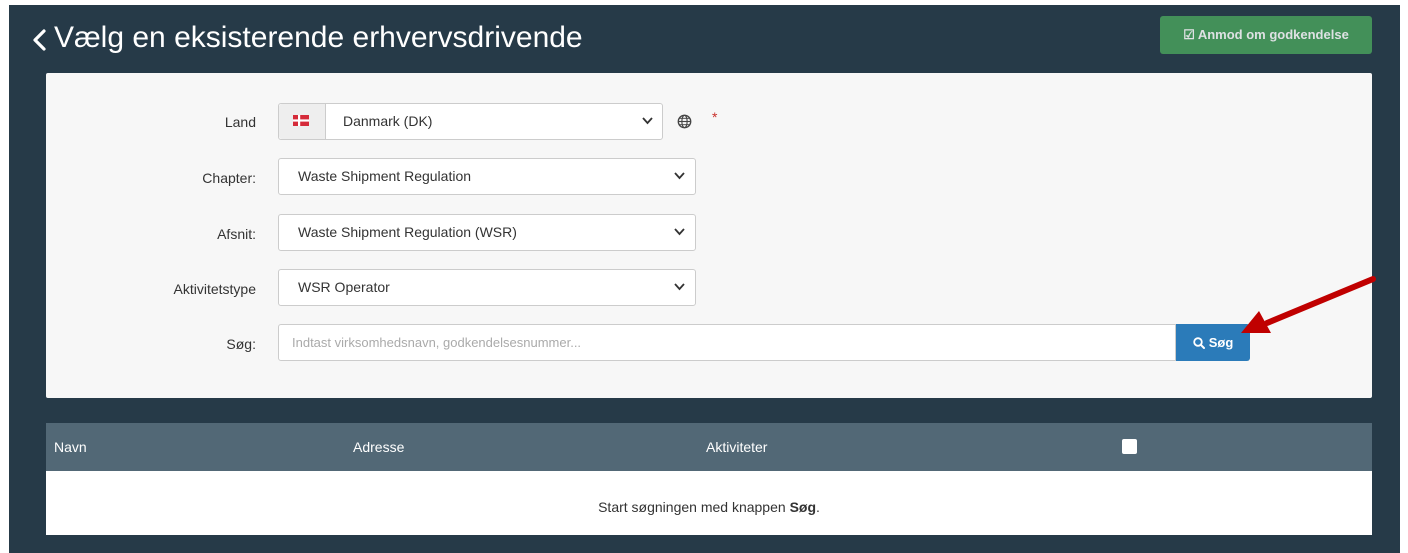 This screenshot has height=553, width=1408. What do you see at coordinates (241, 344) in the screenshot?
I see `search-label: Søg:` at bounding box center [241, 344].